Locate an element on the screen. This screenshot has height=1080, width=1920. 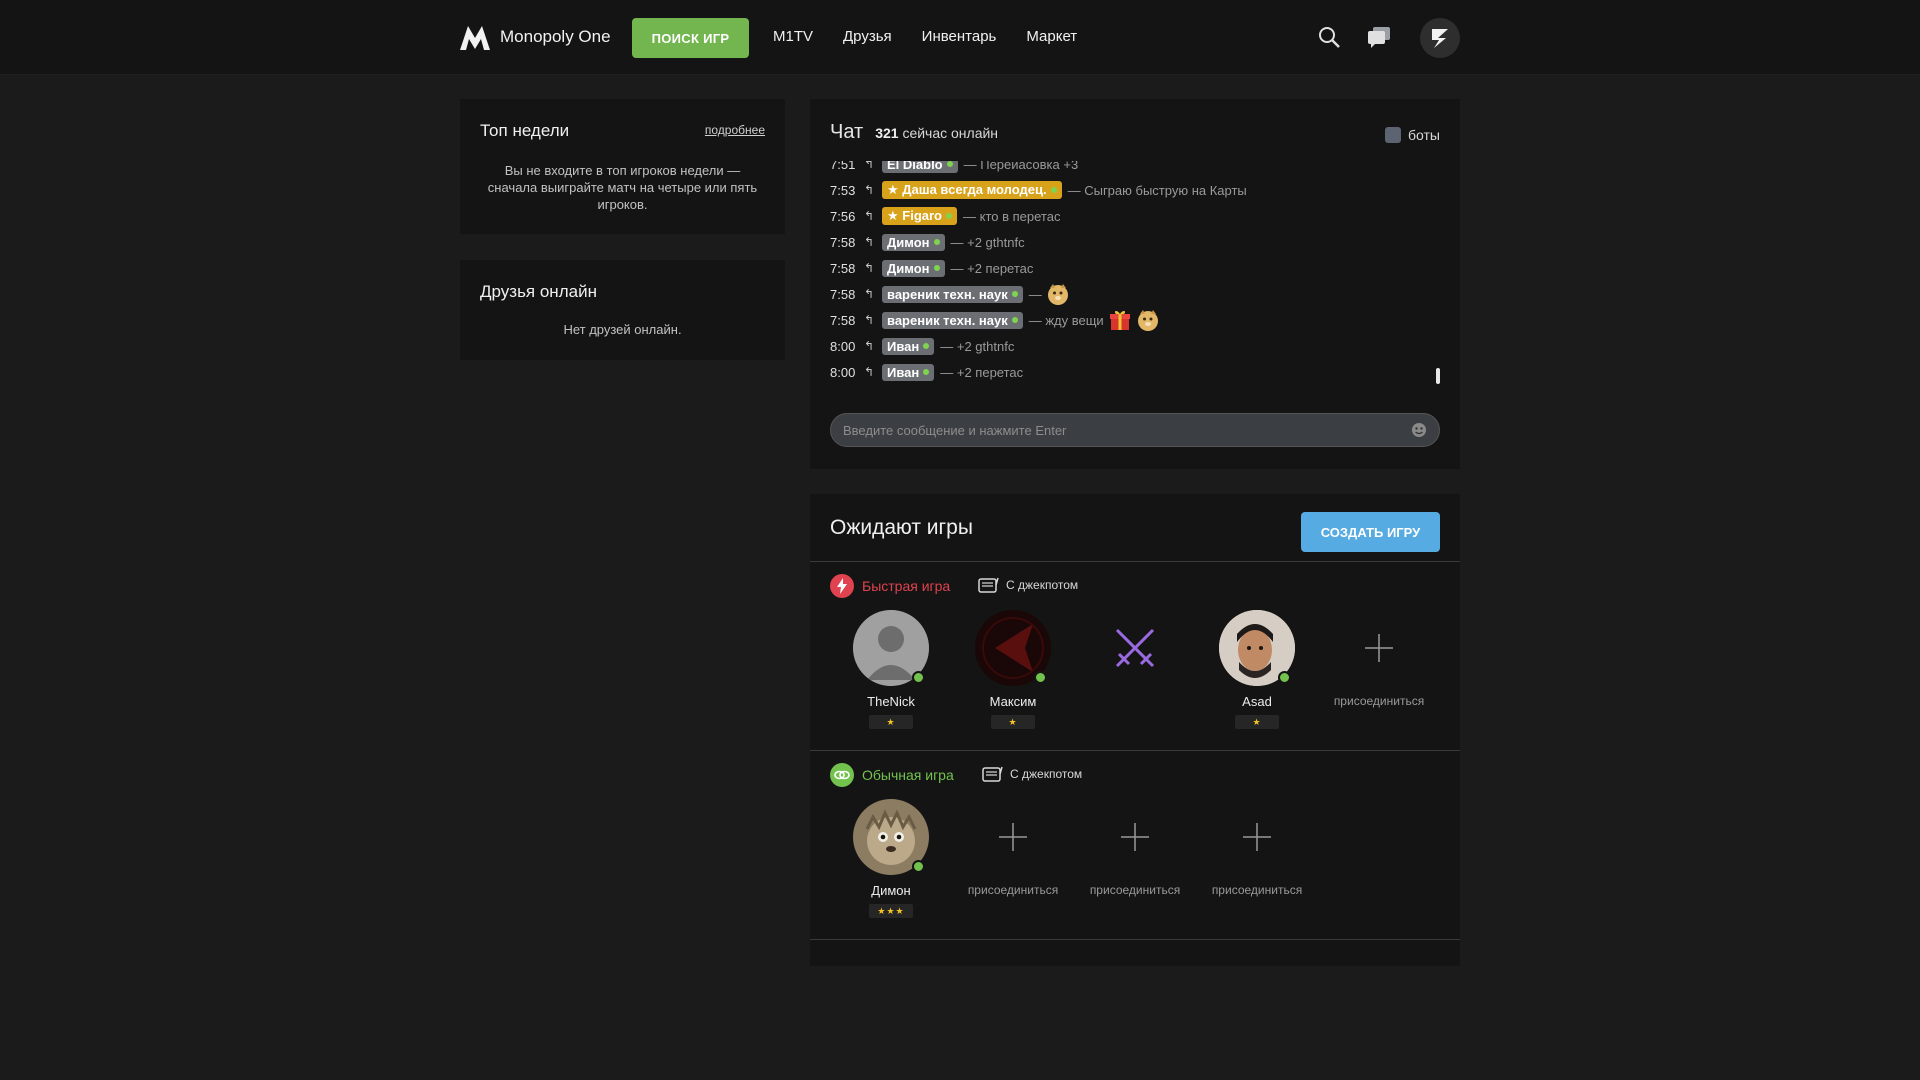
message-text: — Переиасовка +3 is located at coordinates (1021, 166).